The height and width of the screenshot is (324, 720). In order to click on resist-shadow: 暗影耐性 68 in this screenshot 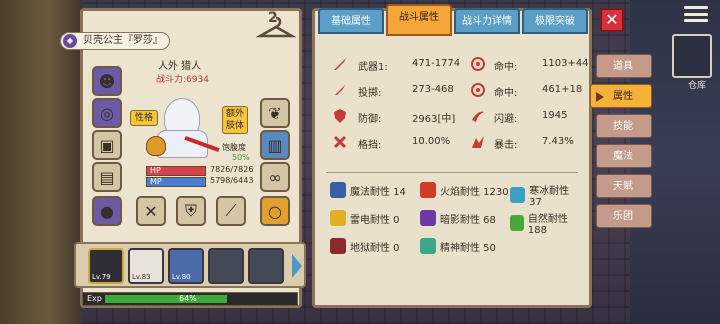, I will do `click(468, 220)`.